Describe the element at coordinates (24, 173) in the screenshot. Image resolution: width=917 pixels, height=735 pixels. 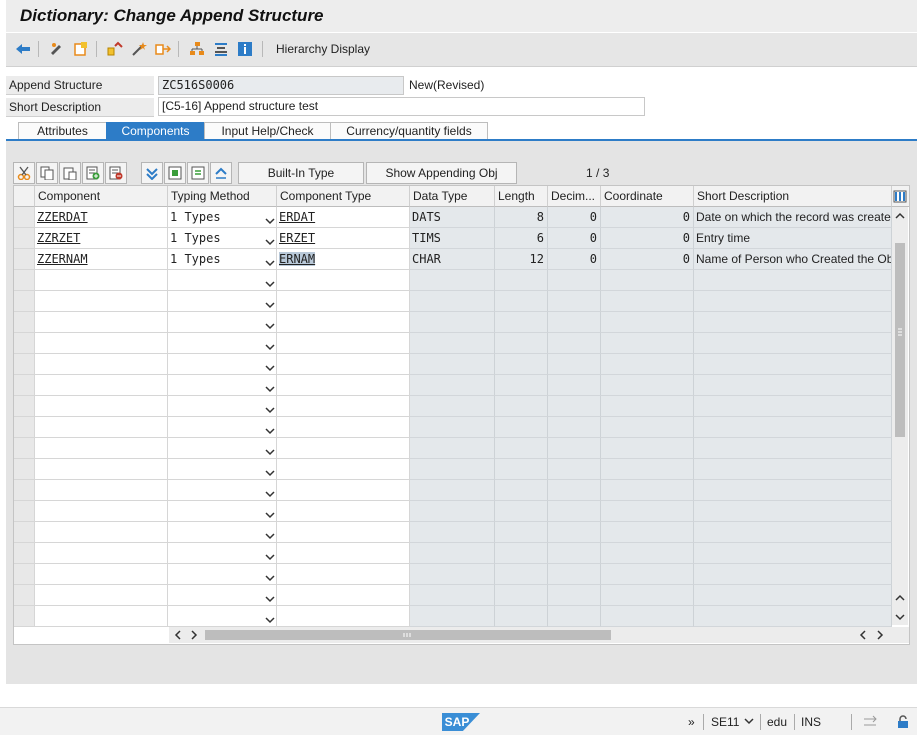
I see `cut-icon` at that location.